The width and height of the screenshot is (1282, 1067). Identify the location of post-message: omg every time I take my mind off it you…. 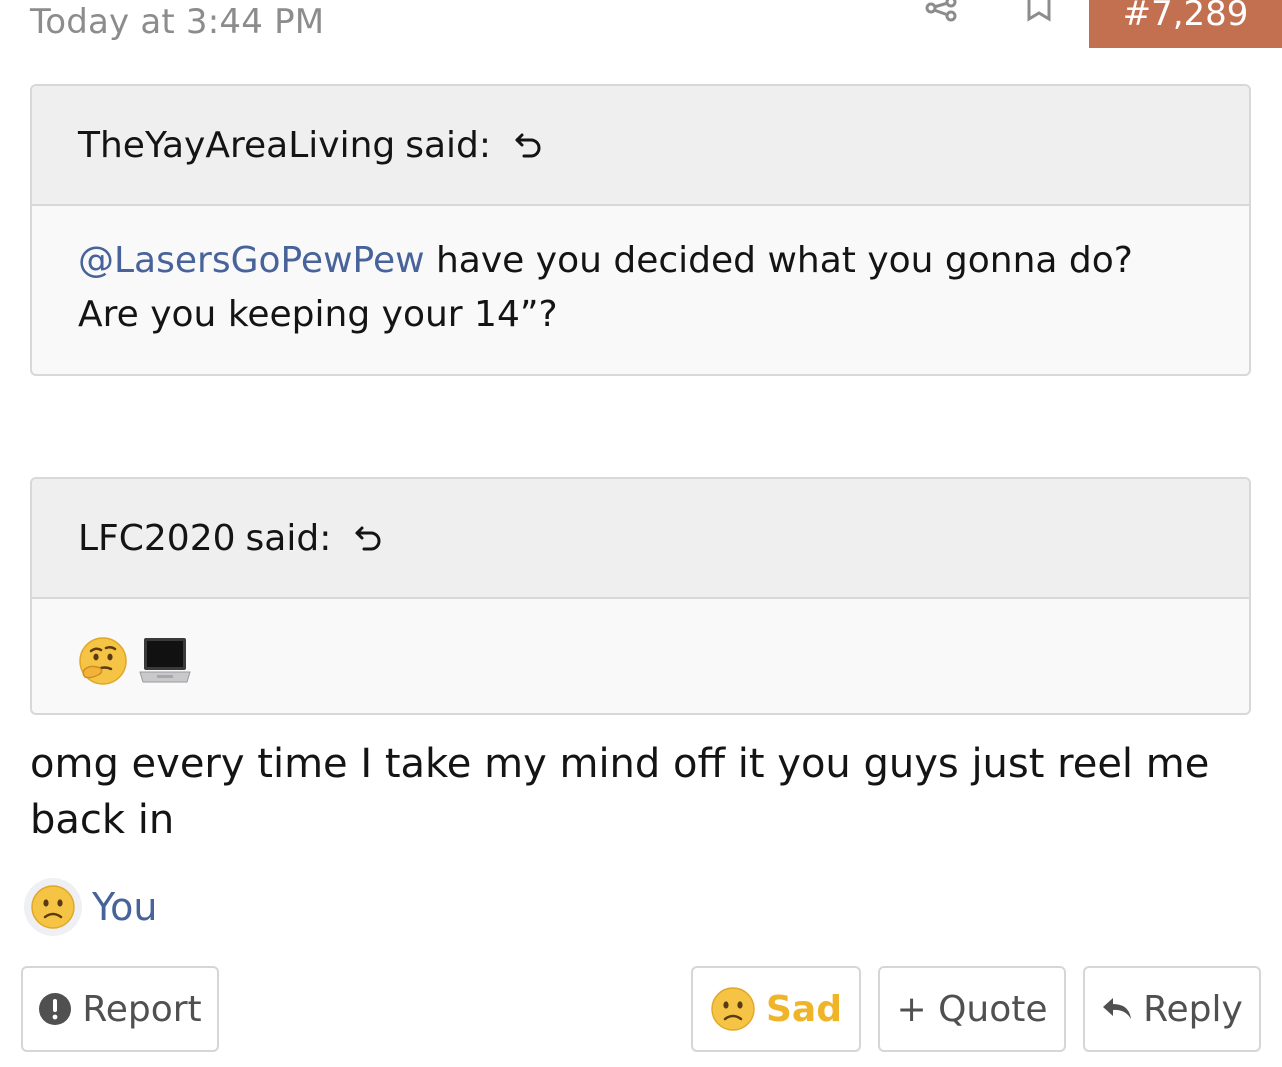
(620, 792).